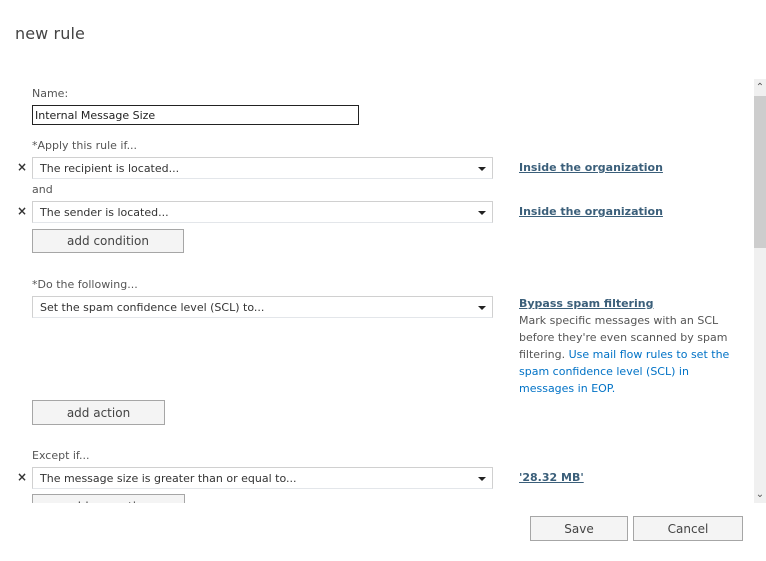  Describe the element at coordinates (22, 211) in the screenshot. I see `remove-condition-2-icon: ×` at that location.